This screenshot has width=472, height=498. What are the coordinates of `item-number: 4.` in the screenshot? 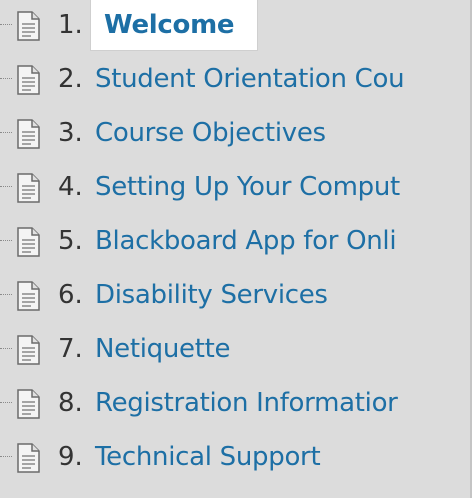 It's located at (70, 187).